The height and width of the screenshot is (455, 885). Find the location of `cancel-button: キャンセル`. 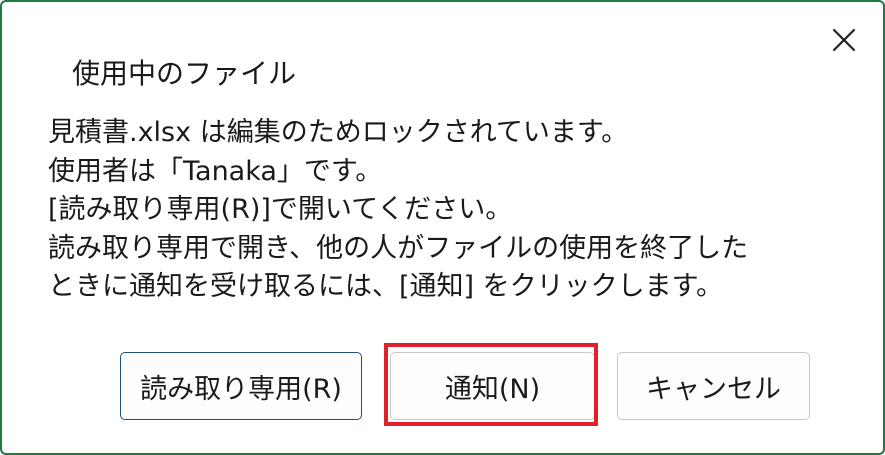

cancel-button: キャンセル is located at coordinates (713, 386).